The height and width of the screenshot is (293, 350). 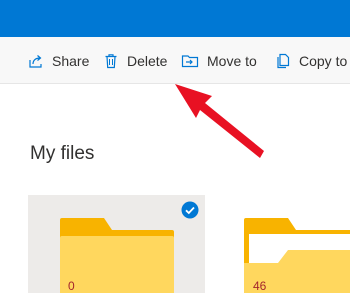 I want to click on share-button: Share, so click(x=58, y=60).